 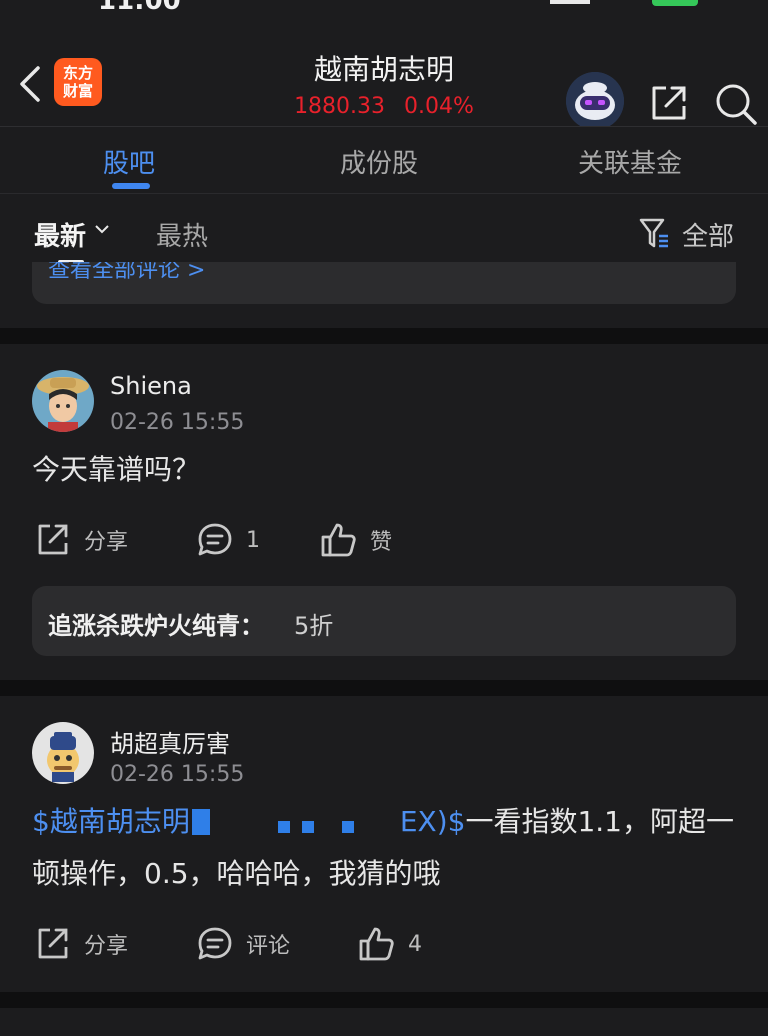 What do you see at coordinates (340, 106) in the screenshot?
I see `index-price: 1880.33` at bounding box center [340, 106].